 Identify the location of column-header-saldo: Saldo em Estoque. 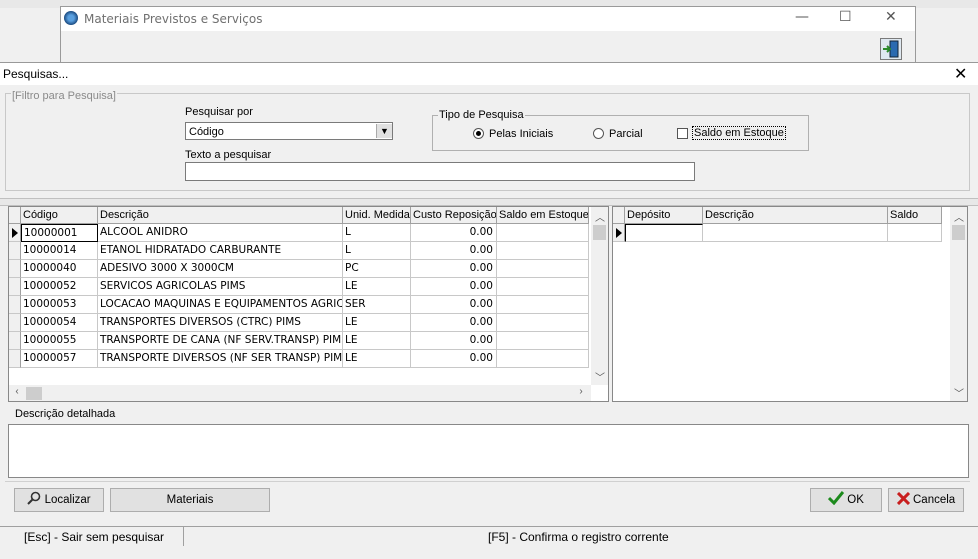
(543, 215).